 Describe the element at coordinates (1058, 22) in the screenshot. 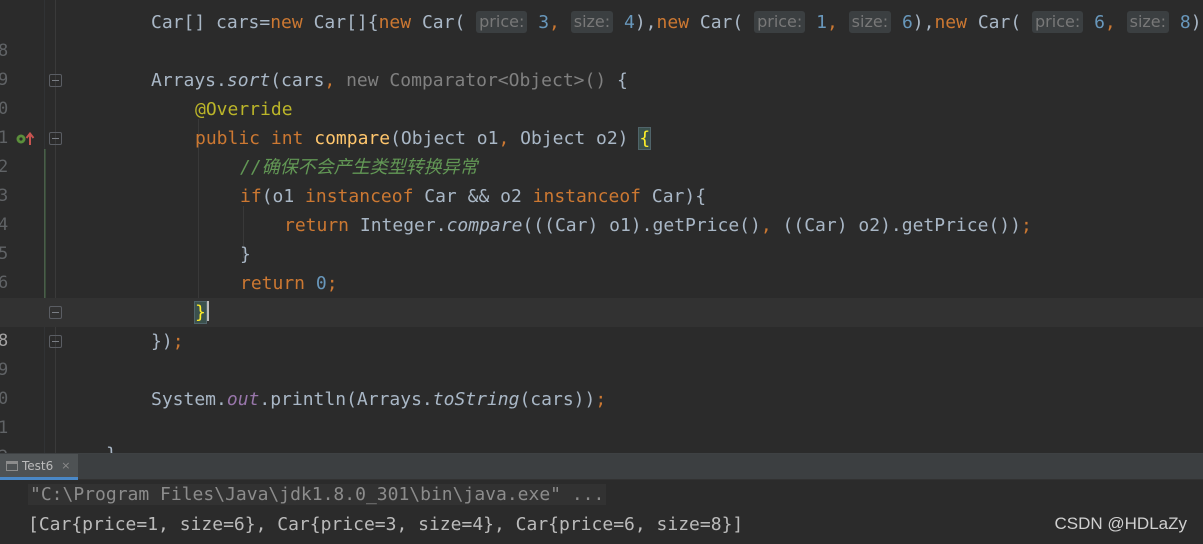

I see `parameter-hint: price:` at that location.